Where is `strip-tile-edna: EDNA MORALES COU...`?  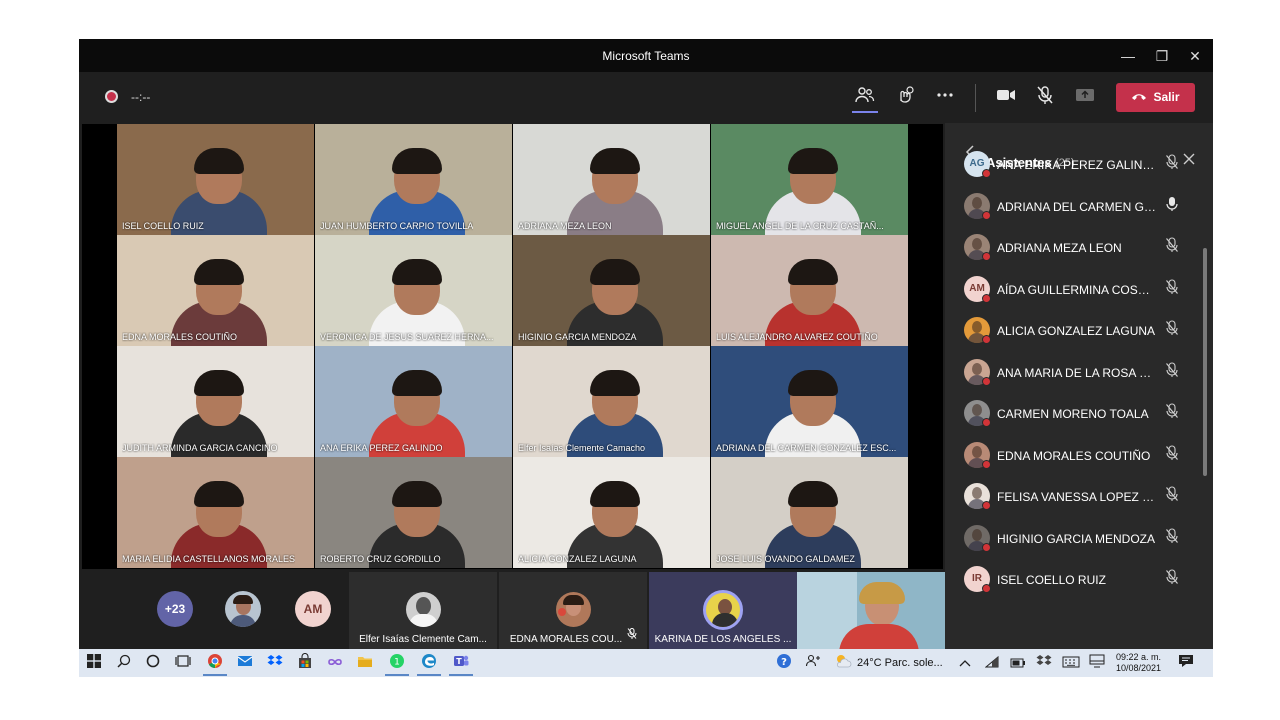
strip-tile-edna: EDNA MORALES COU... is located at coordinates (573, 610).